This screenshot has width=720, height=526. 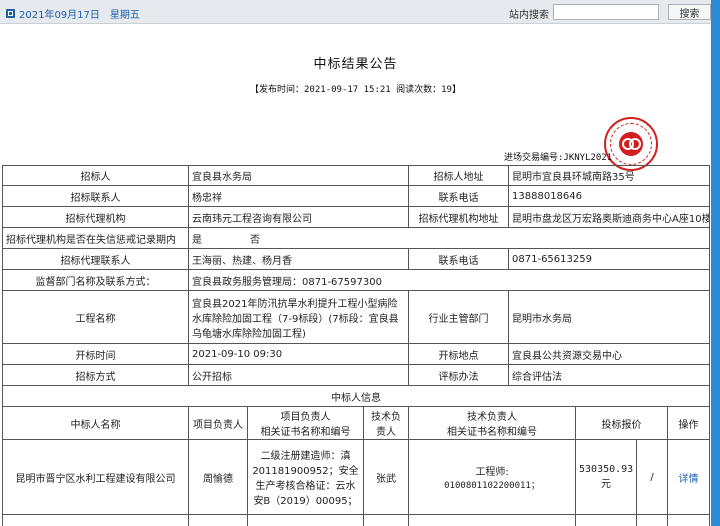 I want to click on phone-value: 13888018646, so click(x=609, y=196).